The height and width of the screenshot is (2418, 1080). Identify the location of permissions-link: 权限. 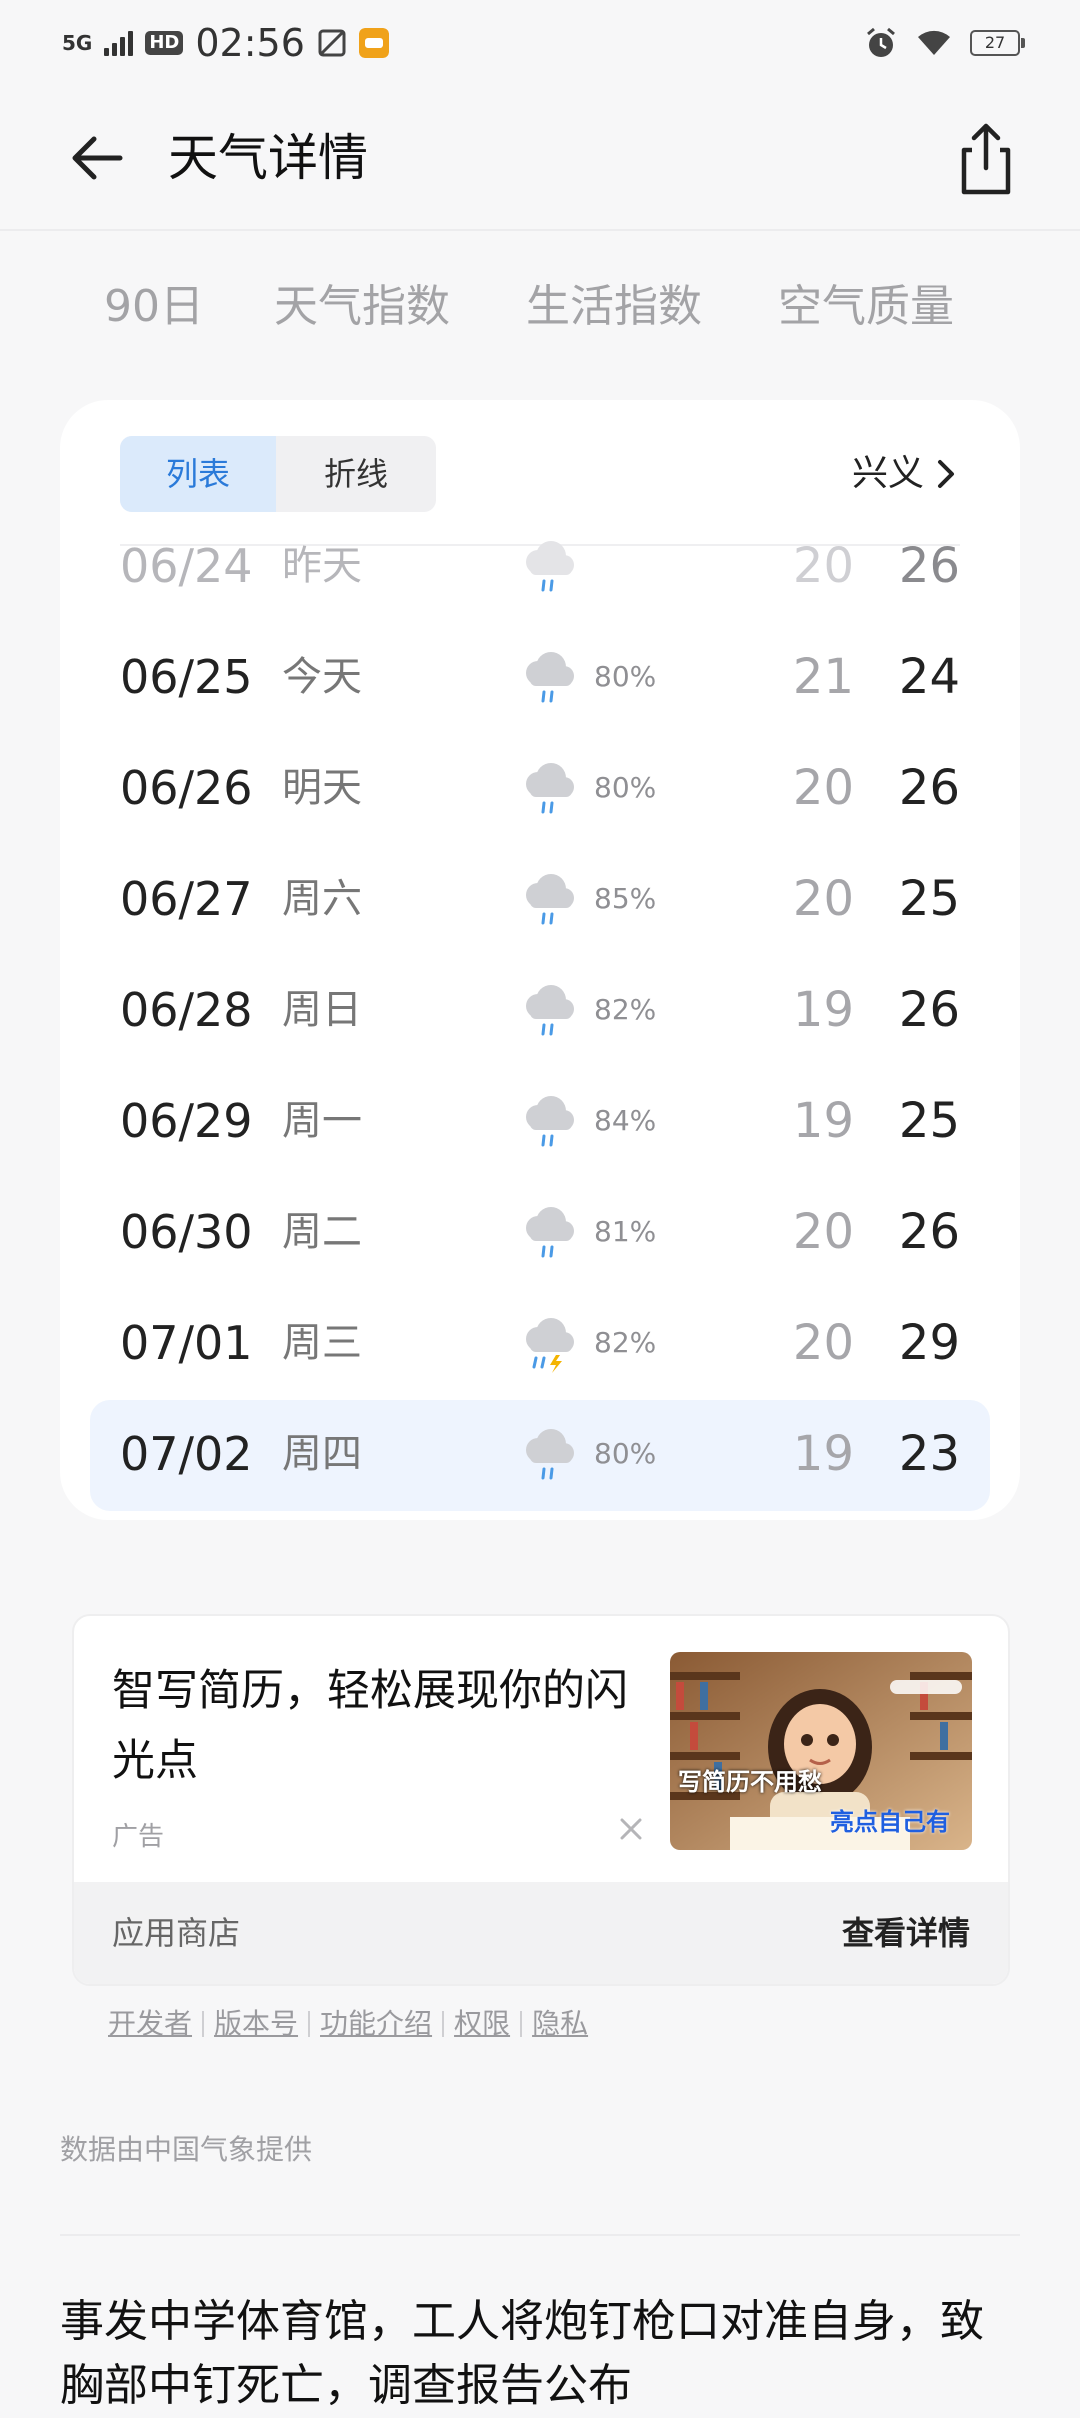
(482, 2024).